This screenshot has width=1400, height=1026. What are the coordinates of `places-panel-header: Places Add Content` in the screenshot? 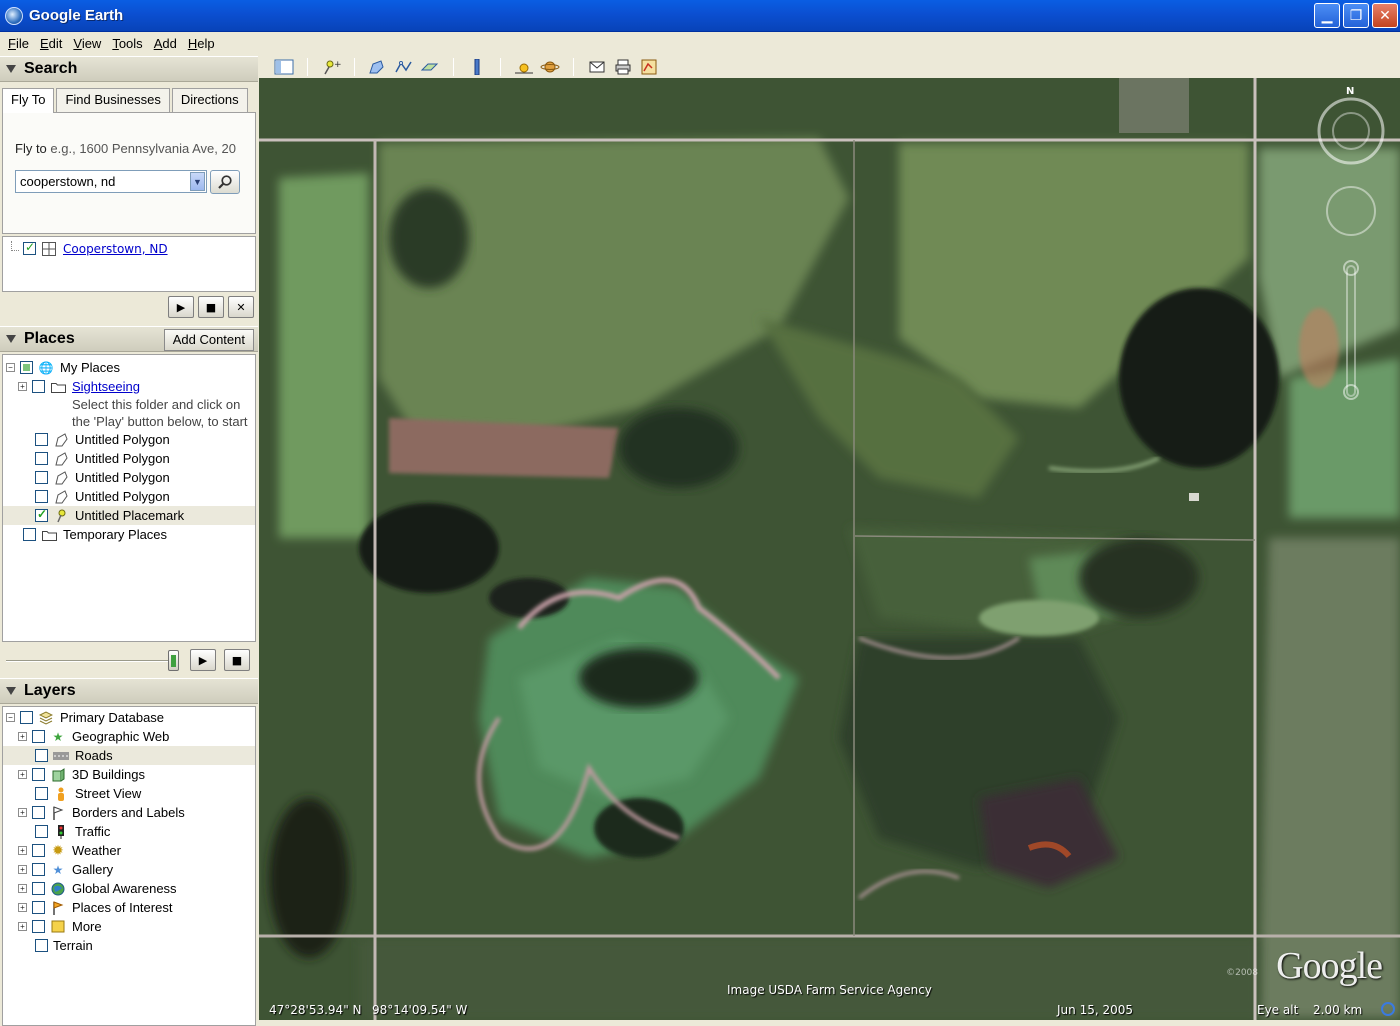 It's located at (129, 339).